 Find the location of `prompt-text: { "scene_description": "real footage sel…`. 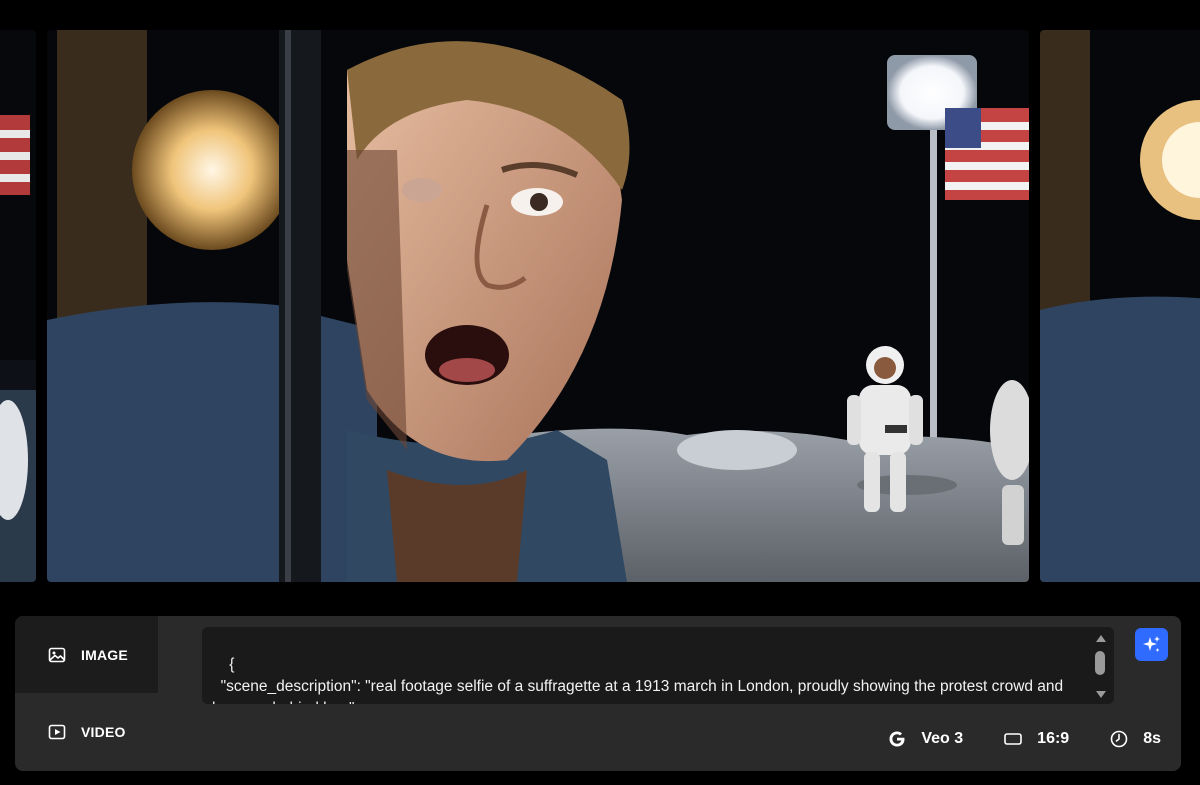

prompt-text: { "scene_description": "real footage sel… is located at coordinates (638, 680).